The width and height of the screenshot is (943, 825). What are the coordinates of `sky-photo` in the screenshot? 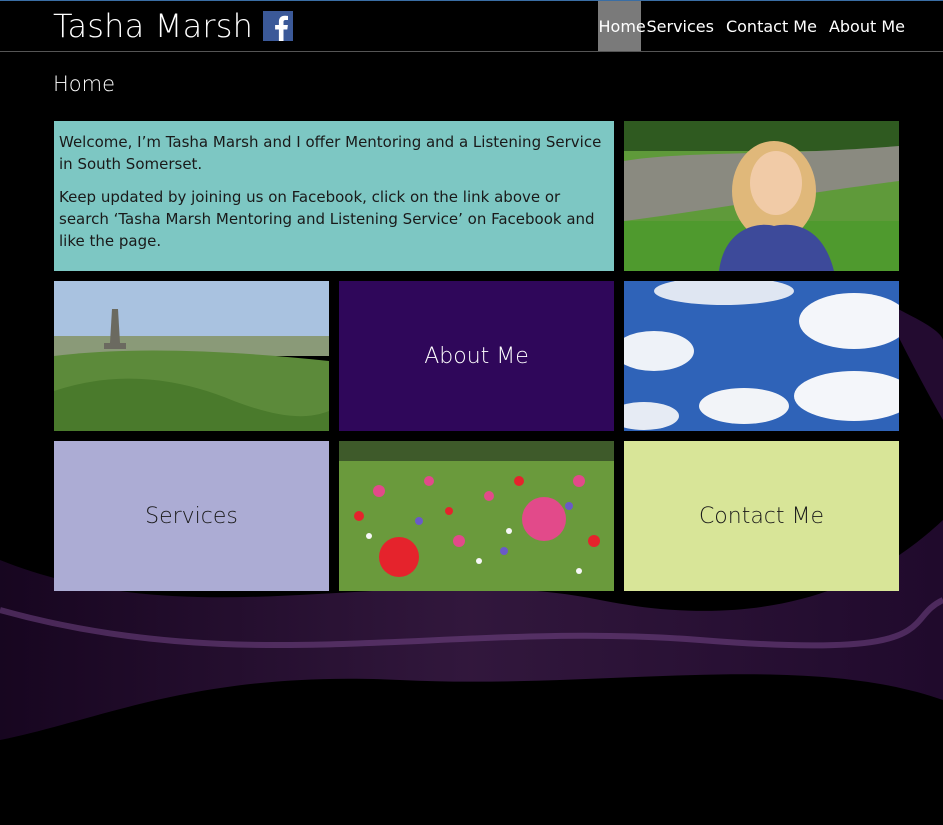 It's located at (761, 356).